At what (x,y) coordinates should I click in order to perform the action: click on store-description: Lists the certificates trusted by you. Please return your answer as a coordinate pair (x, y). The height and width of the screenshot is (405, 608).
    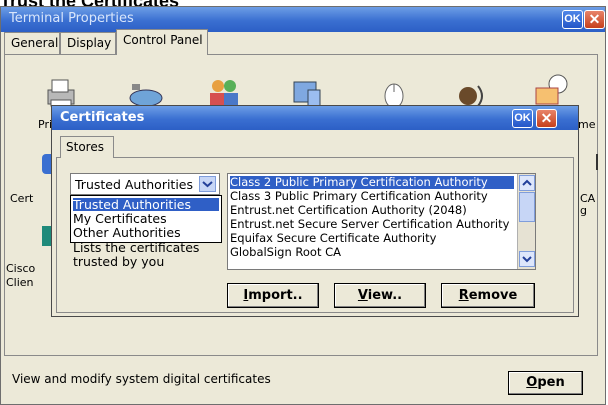
    Looking at the image, I should click on (136, 255).